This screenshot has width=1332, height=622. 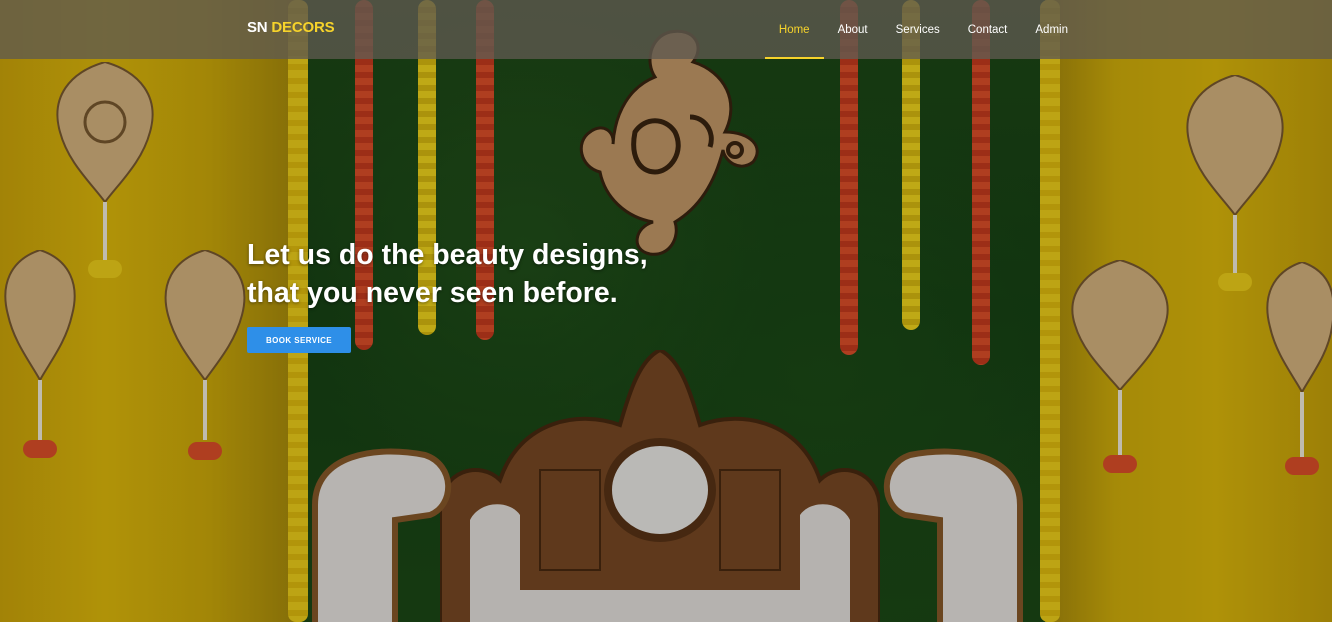 I want to click on brand-name-primary: SN, so click(x=257, y=27).